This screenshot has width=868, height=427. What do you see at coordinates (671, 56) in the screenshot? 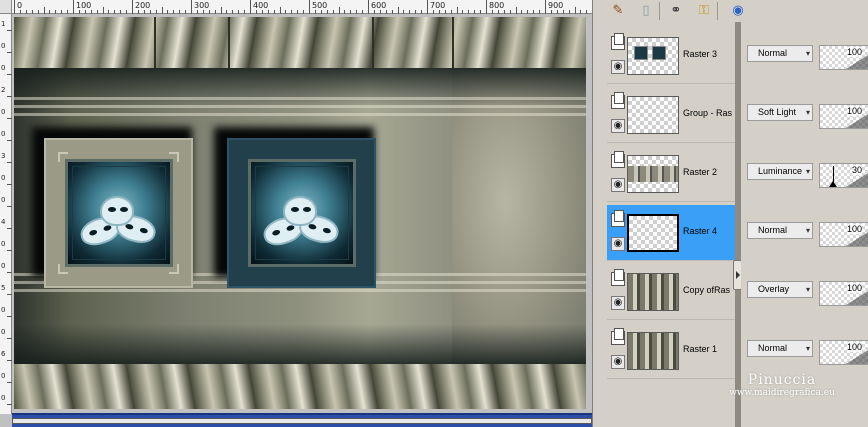
I see `layer-row: ◉ Raster 3` at bounding box center [671, 56].